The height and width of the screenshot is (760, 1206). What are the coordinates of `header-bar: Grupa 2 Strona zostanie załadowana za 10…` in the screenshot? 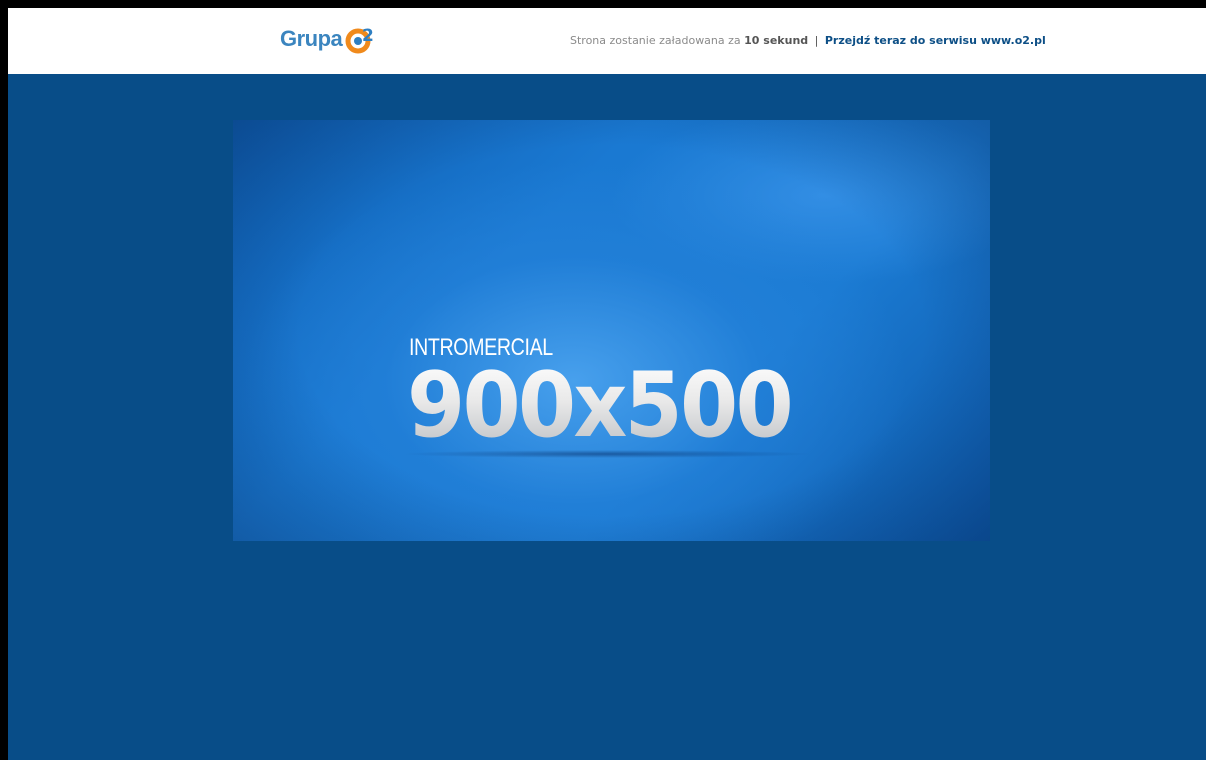 It's located at (607, 41).